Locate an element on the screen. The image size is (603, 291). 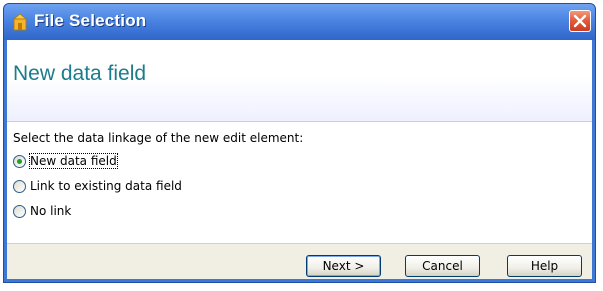
close-button is located at coordinates (580, 21).